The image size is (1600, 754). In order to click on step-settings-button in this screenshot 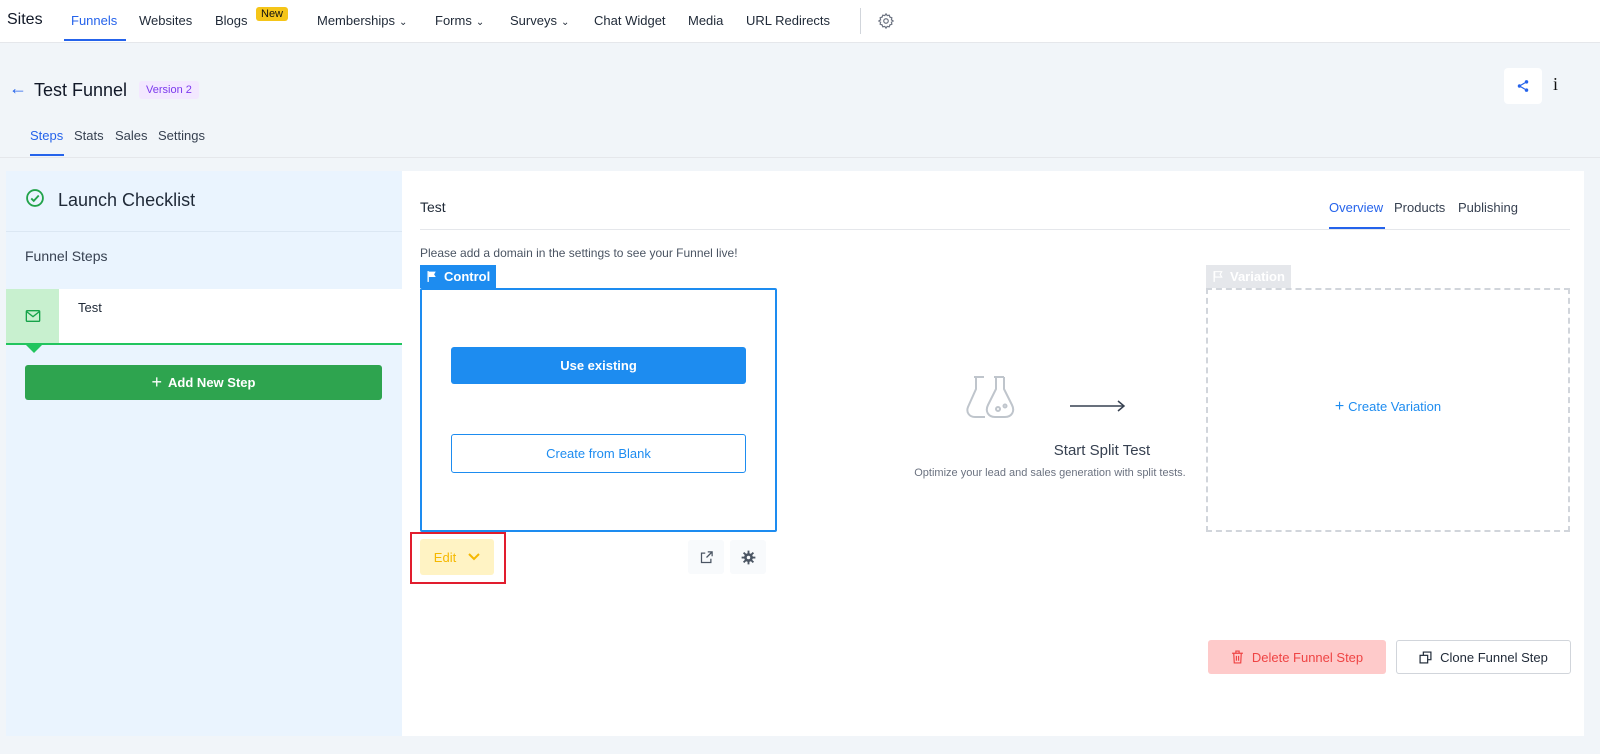, I will do `click(748, 557)`.